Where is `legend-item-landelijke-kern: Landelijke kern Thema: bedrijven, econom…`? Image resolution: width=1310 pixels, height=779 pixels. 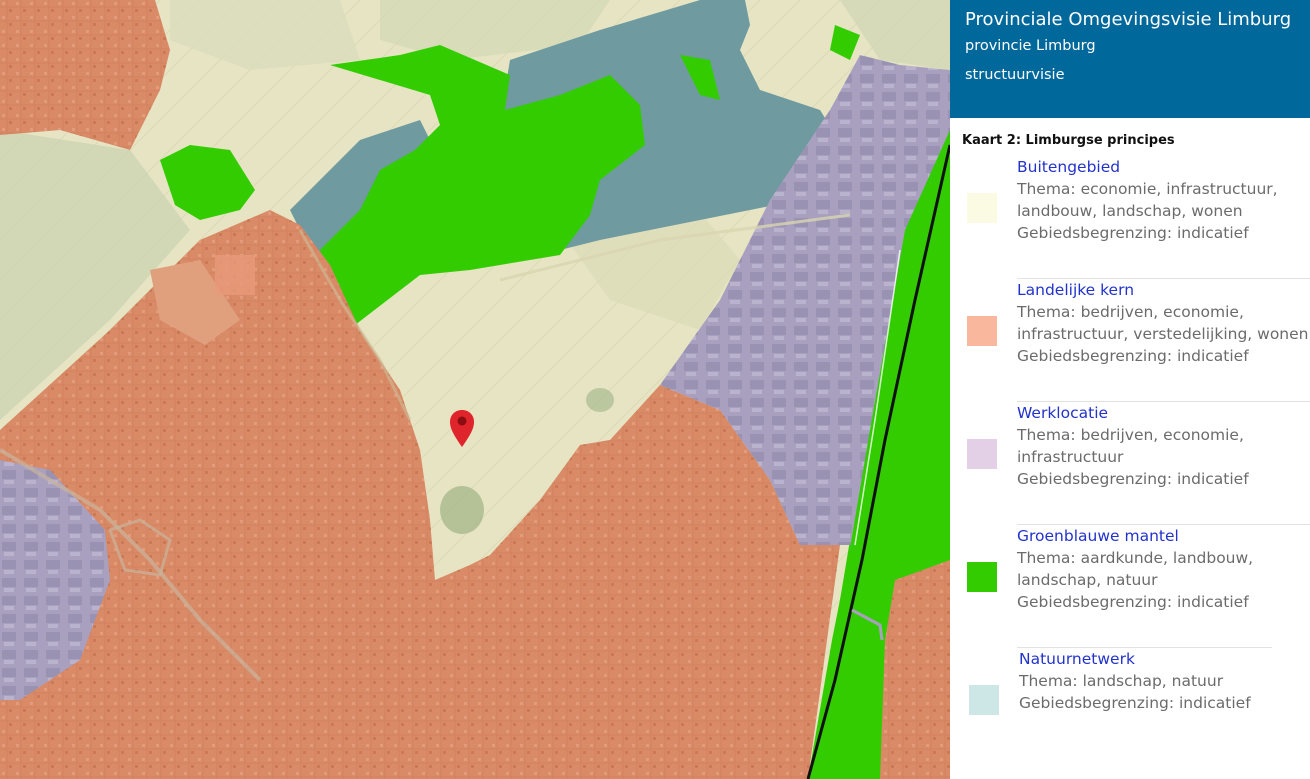 legend-item-landelijke-kern: Landelijke kern Thema: bedrijven, econom… is located at coordinates (1137, 340).